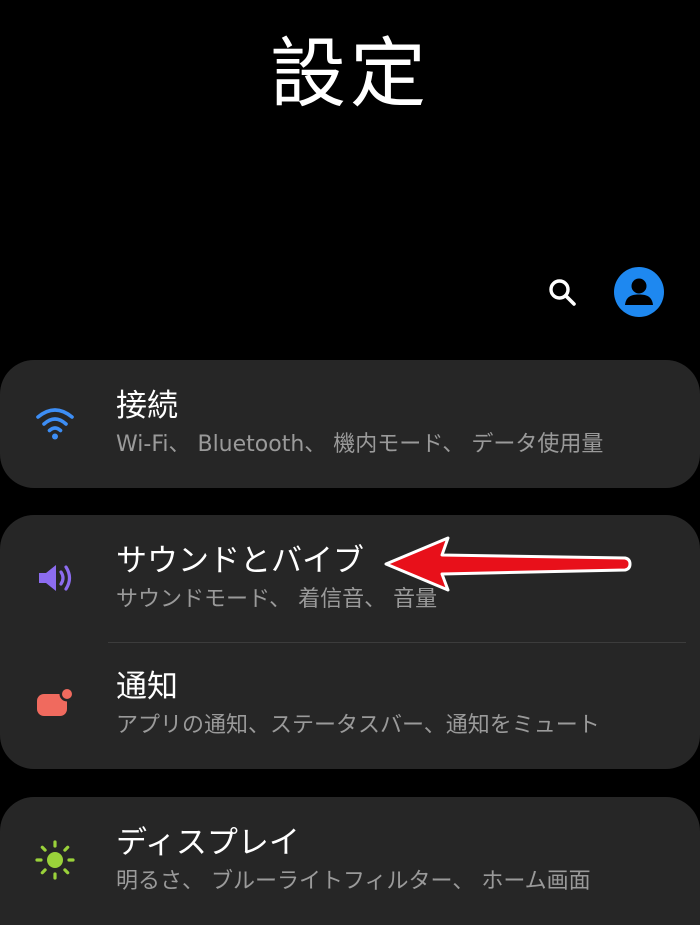 This screenshot has width=700, height=925. Describe the element at coordinates (208, 843) in the screenshot. I see `item-title: ディスプレイ` at that location.